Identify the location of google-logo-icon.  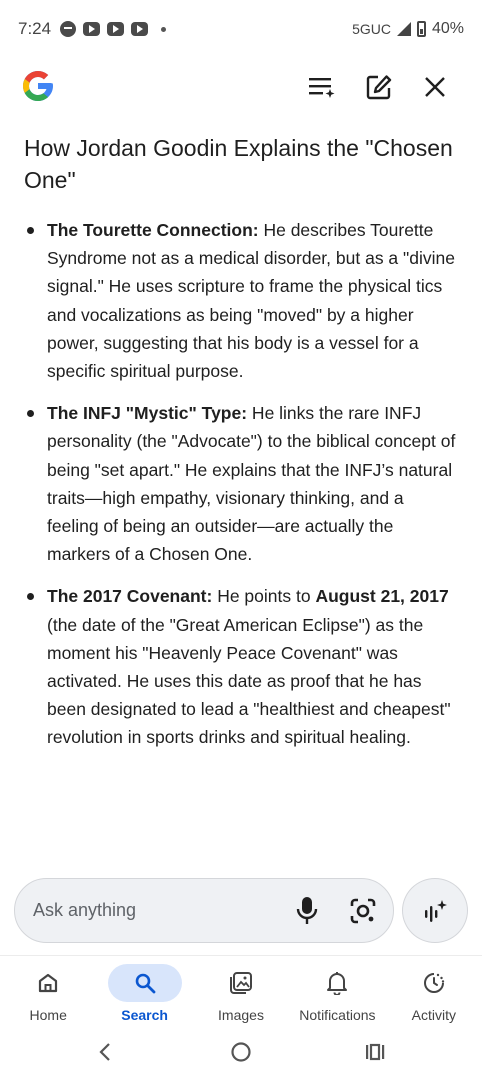
(38, 86).